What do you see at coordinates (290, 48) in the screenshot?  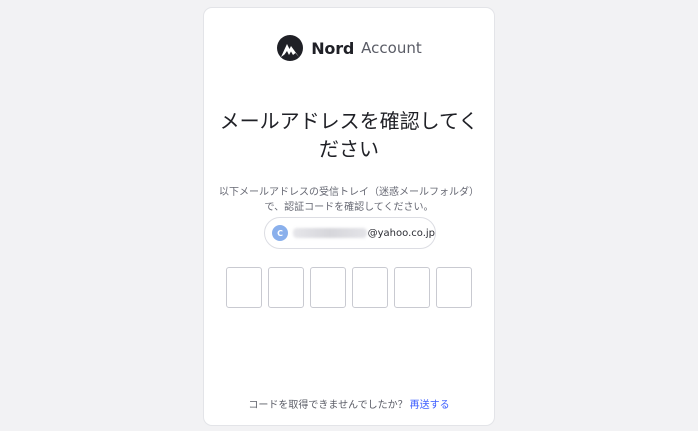 I see `nord-mountain-logo-icon` at bounding box center [290, 48].